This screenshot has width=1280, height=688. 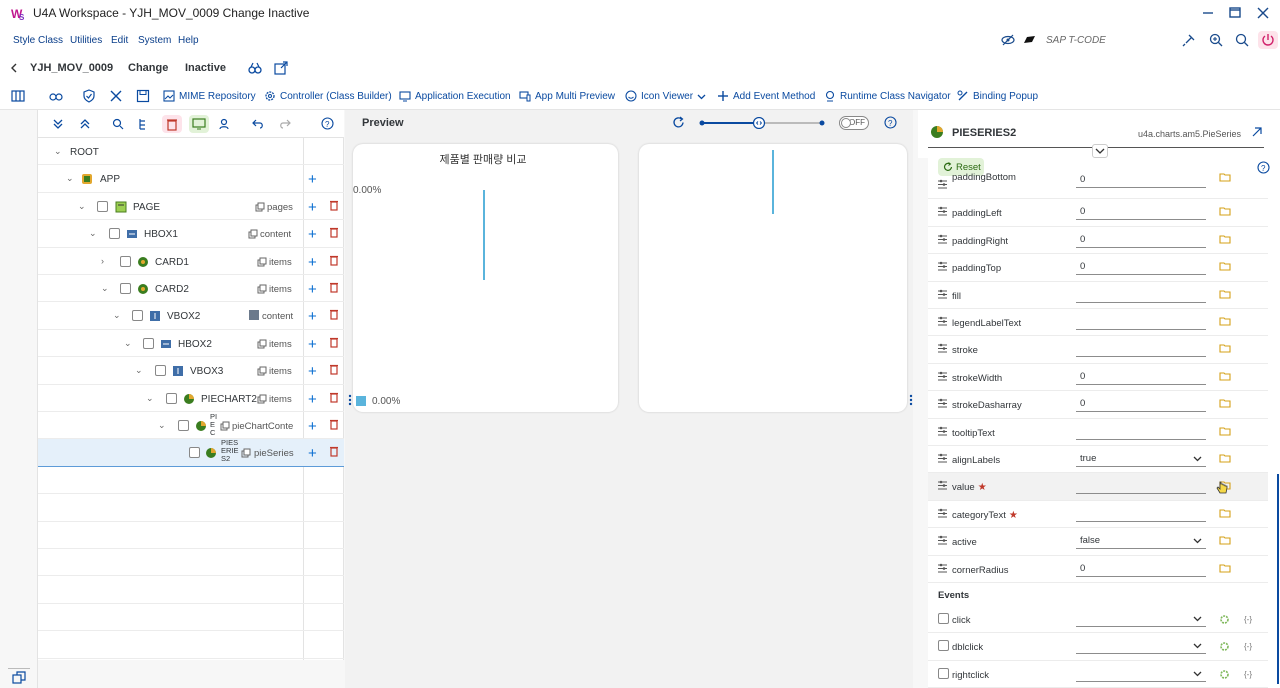 What do you see at coordinates (854, 123) in the screenshot?
I see `preview-toggle: OFF` at bounding box center [854, 123].